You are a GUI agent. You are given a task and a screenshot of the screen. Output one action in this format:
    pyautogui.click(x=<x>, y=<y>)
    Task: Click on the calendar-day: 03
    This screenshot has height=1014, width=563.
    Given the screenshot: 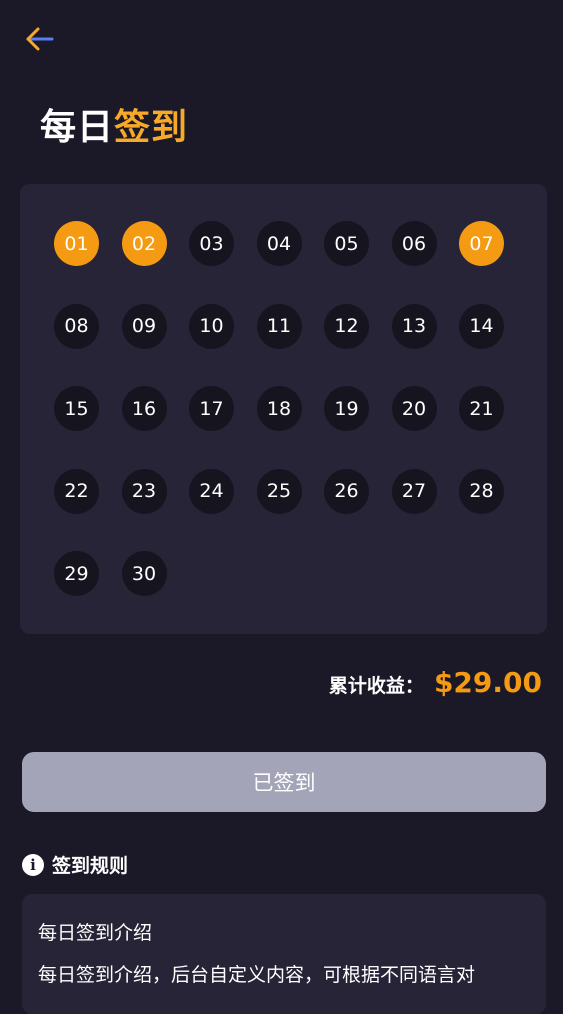 What is the action you would take?
    pyautogui.click(x=211, y=243)
    